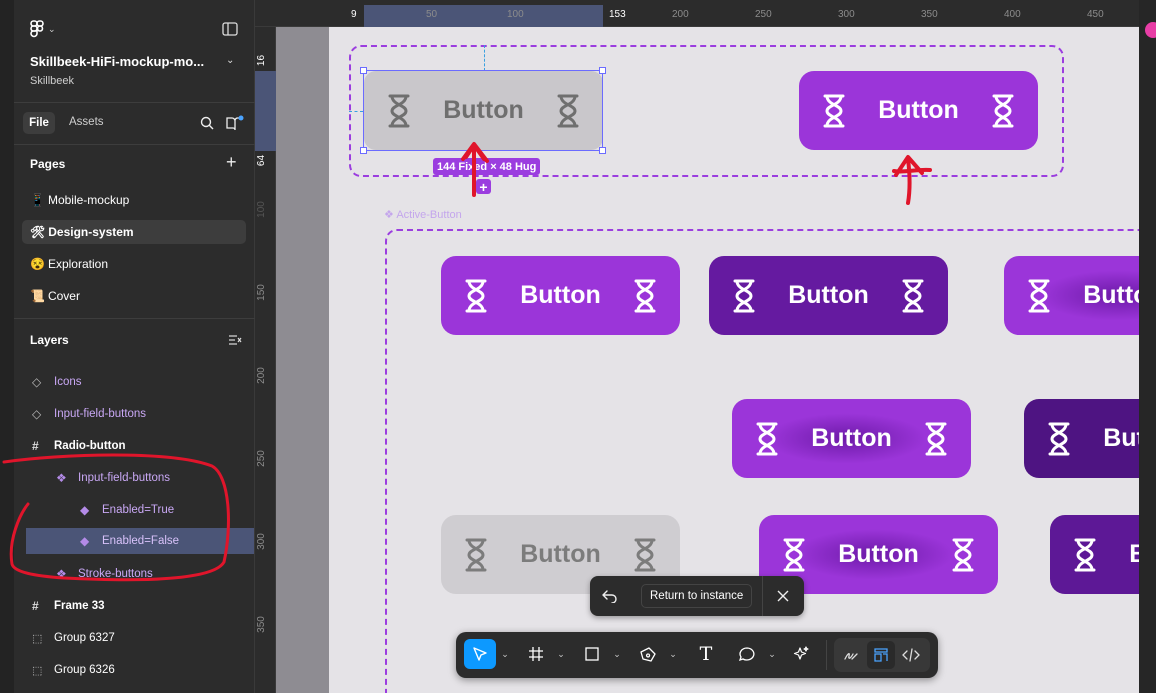 Image resolution: width=1156 pixels, height=693 pixels. Describe the element at coordinates (39, 123) in the screenshot. I see `tab-file: File` at that location.